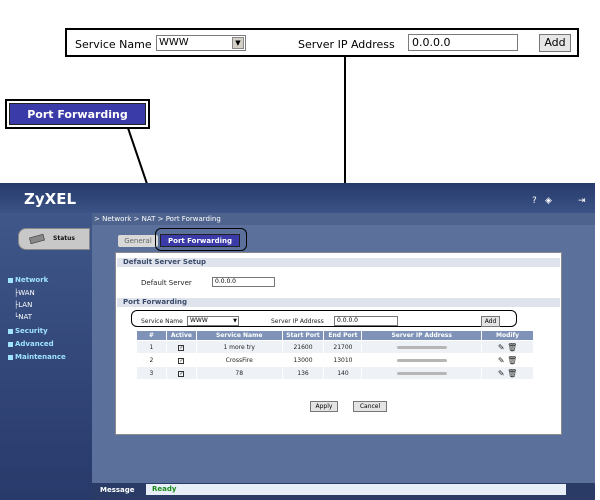 This screenshot has height=500, width=600. I want to click on apply-button: Apply, so click(324, 406).